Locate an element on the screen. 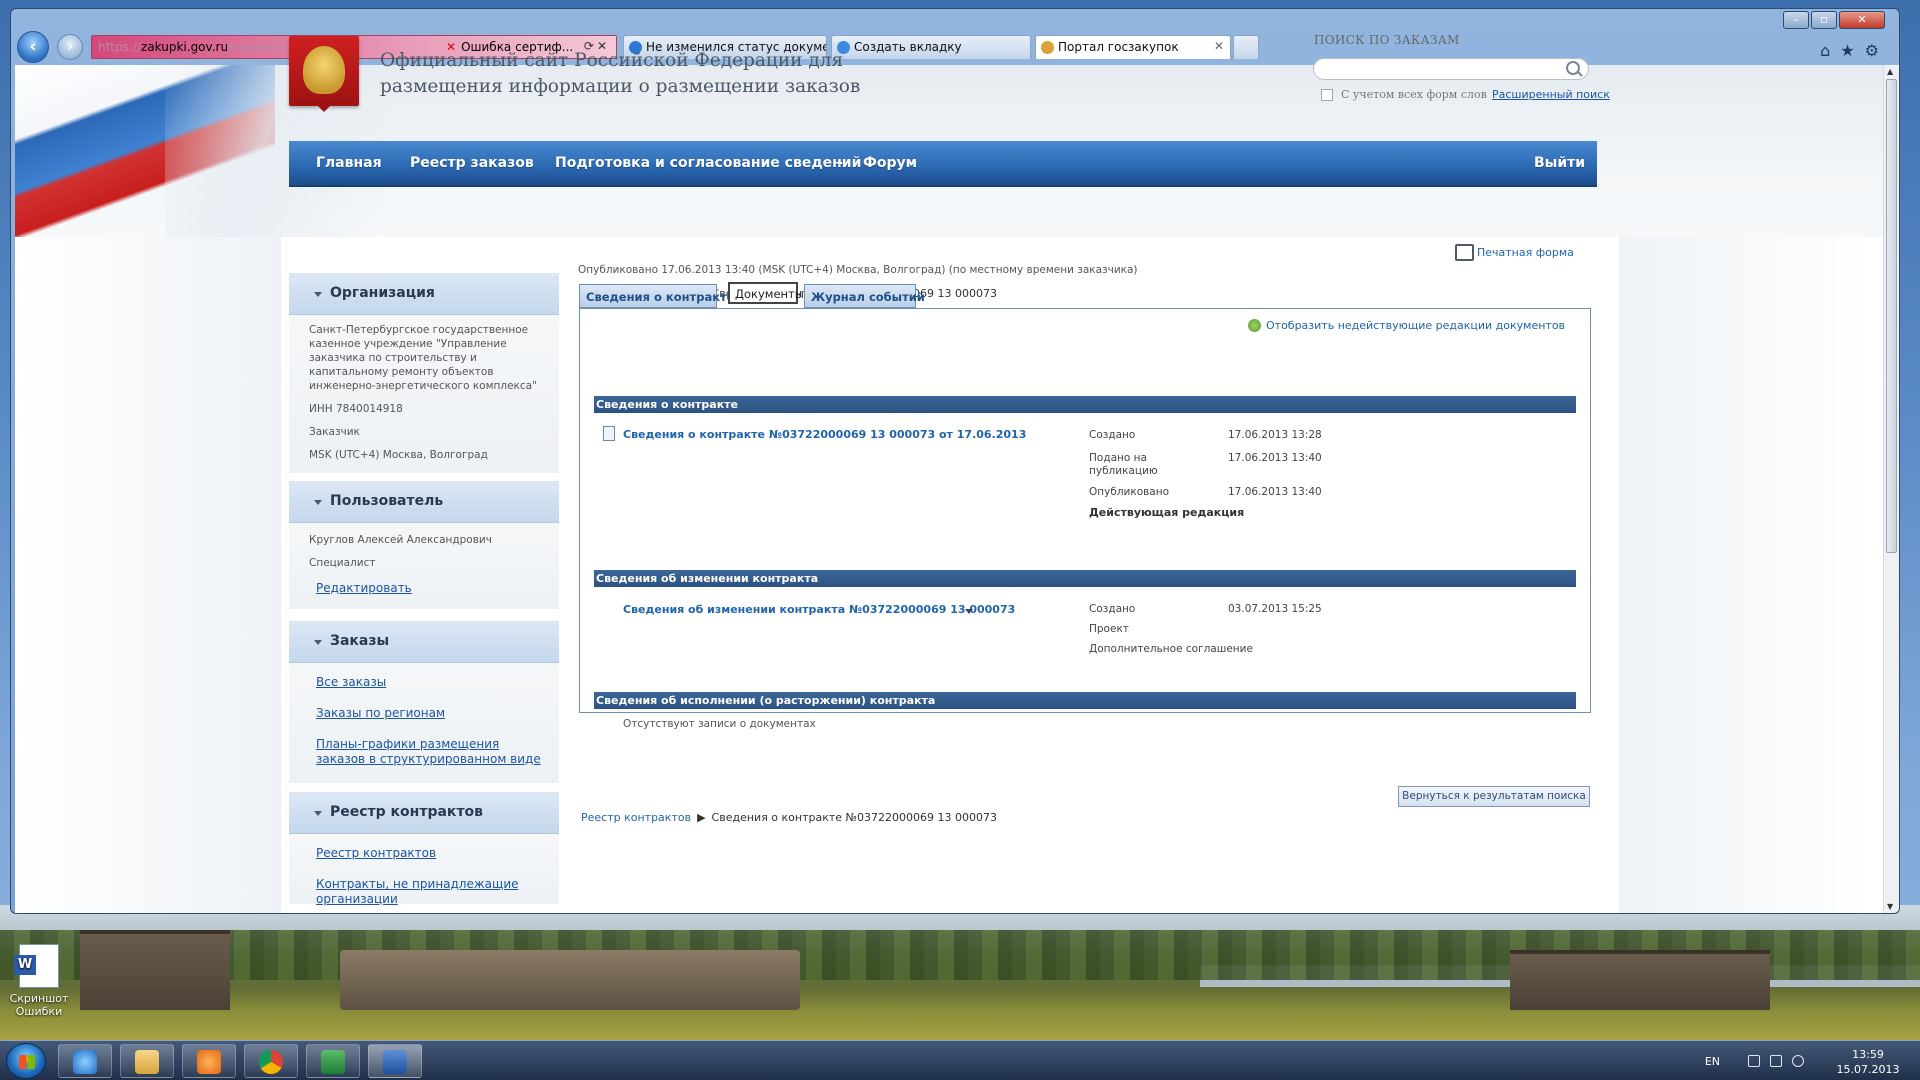 The height and width of the screenshot is (1080, 1920). tab-goszakupki: Портал госзакупок ✕ is located at coordinates (1133, 47).